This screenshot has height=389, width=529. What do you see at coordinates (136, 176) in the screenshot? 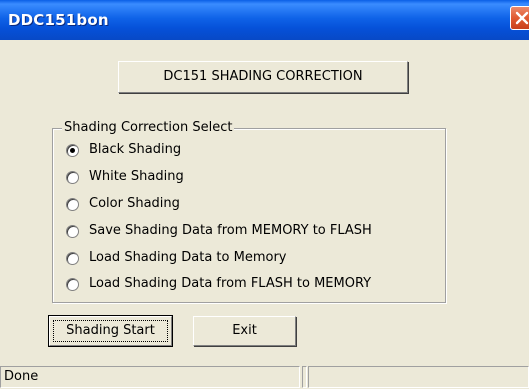
I see `radio-label: White Shading` at bounding box center [136, 176].